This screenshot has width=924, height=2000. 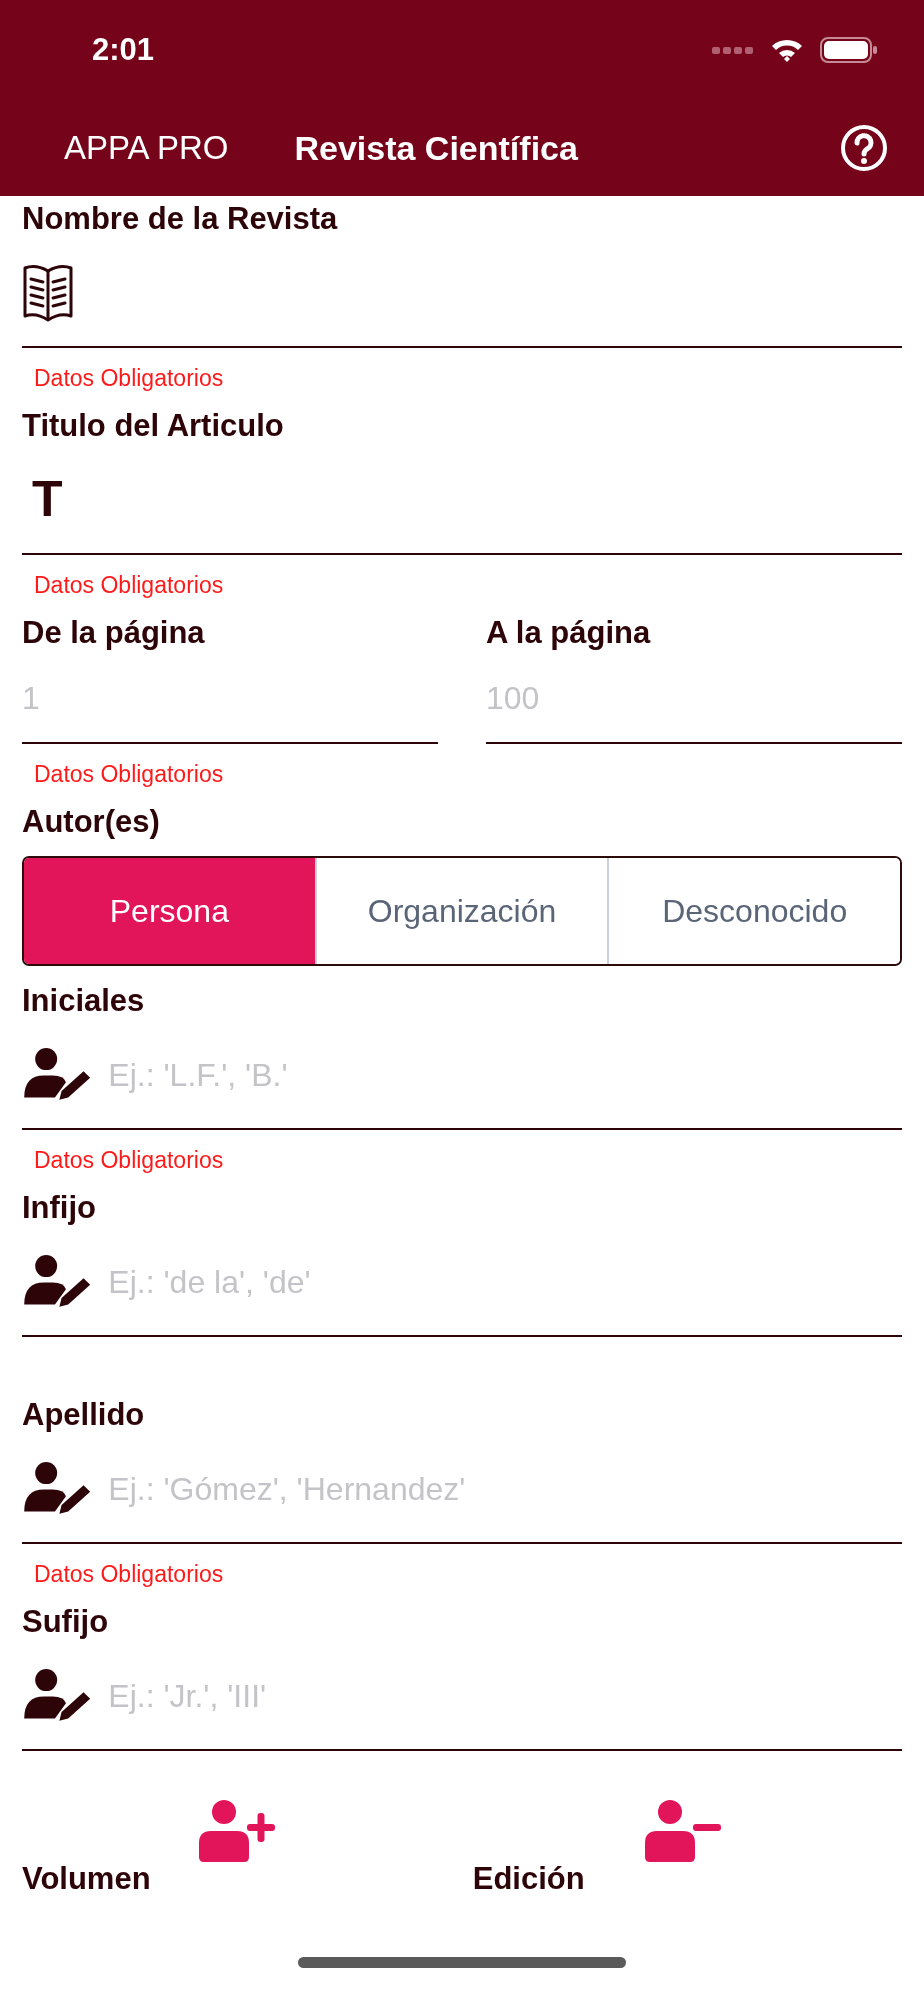 What do you see at coordinates (114, 633) in the screenshot?
I see `field-label: De la página` at bounding box center [114, 633].